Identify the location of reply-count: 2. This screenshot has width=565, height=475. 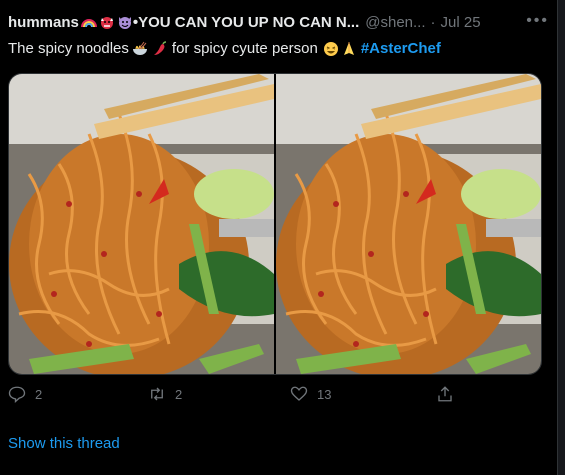
(39, 394).